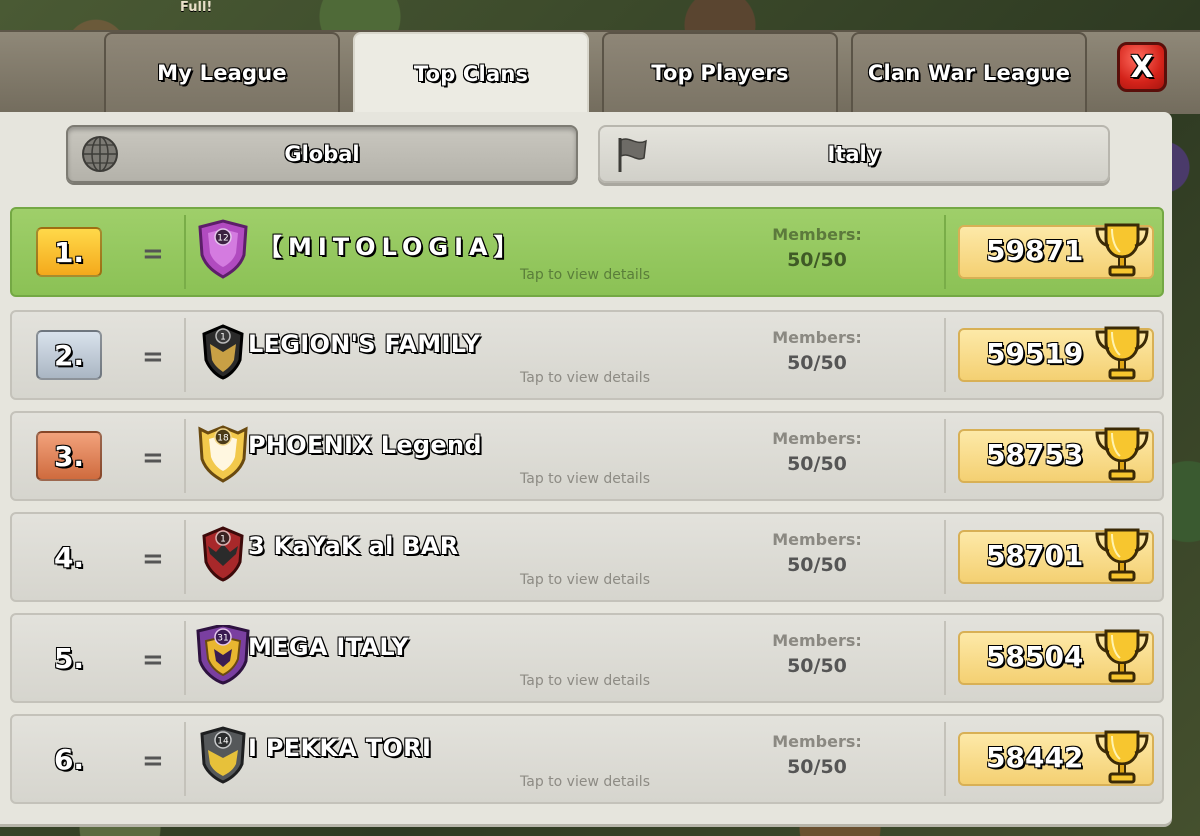  Describe the element at coordinates (223, 755) in the screenshot. I see `clan-badge-icon: 14` at that location.